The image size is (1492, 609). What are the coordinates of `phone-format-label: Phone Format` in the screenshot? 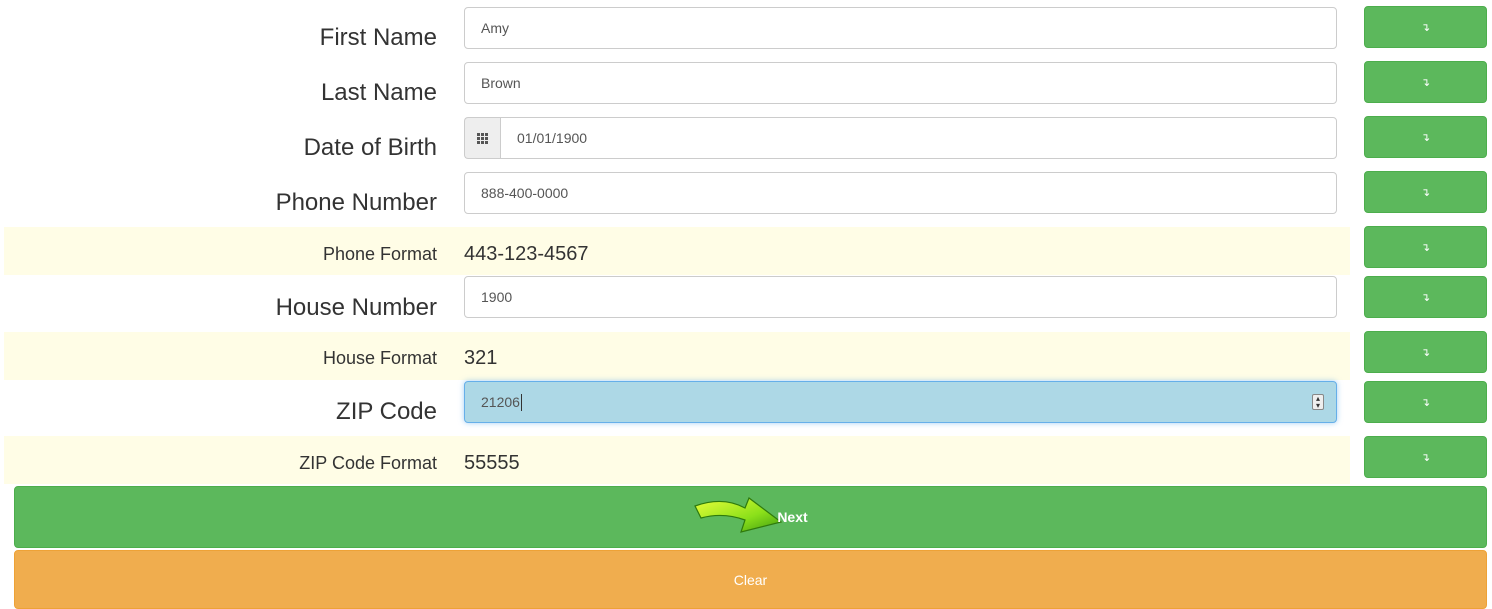 It's located at (379, 254).